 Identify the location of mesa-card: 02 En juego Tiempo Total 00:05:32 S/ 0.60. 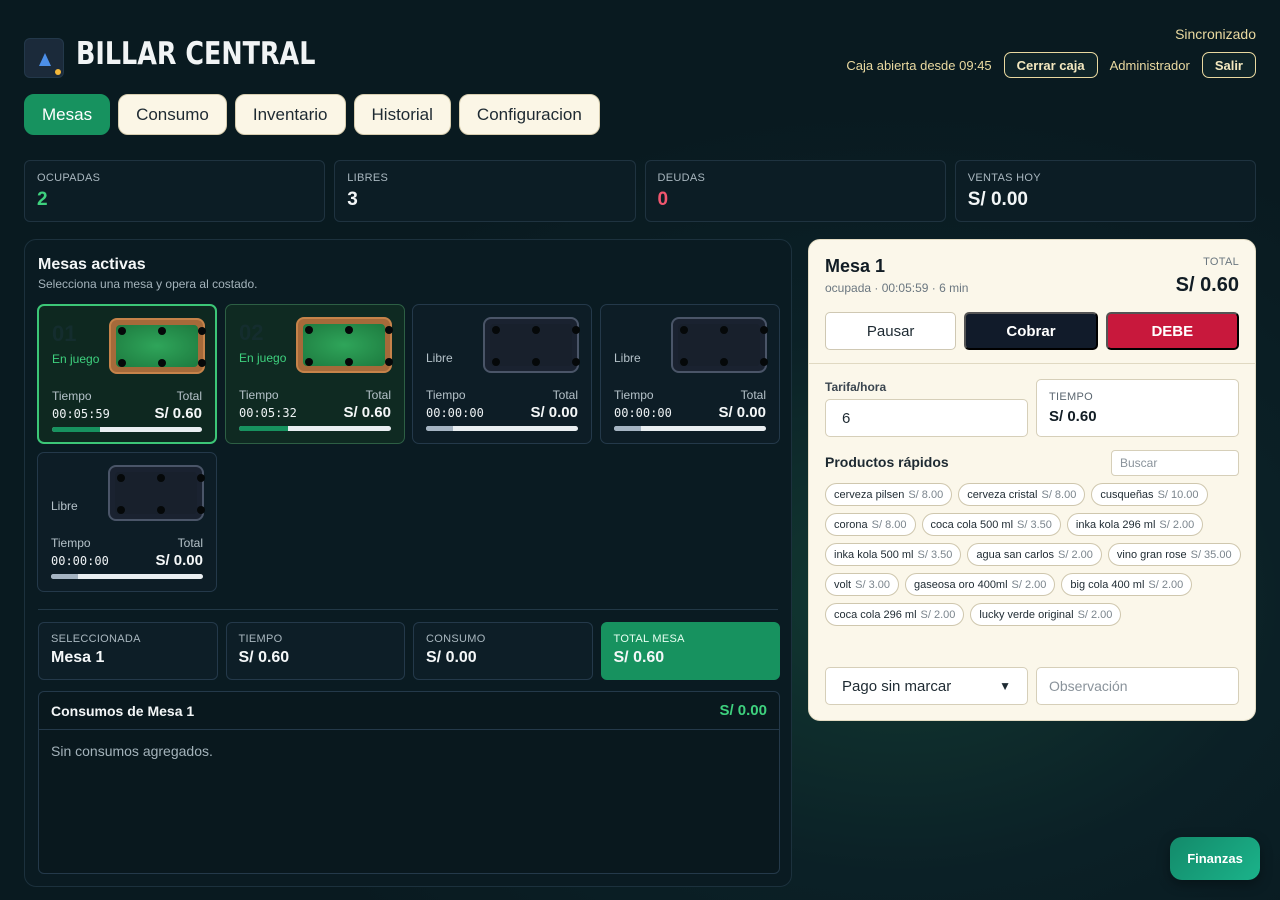
(315, 374).